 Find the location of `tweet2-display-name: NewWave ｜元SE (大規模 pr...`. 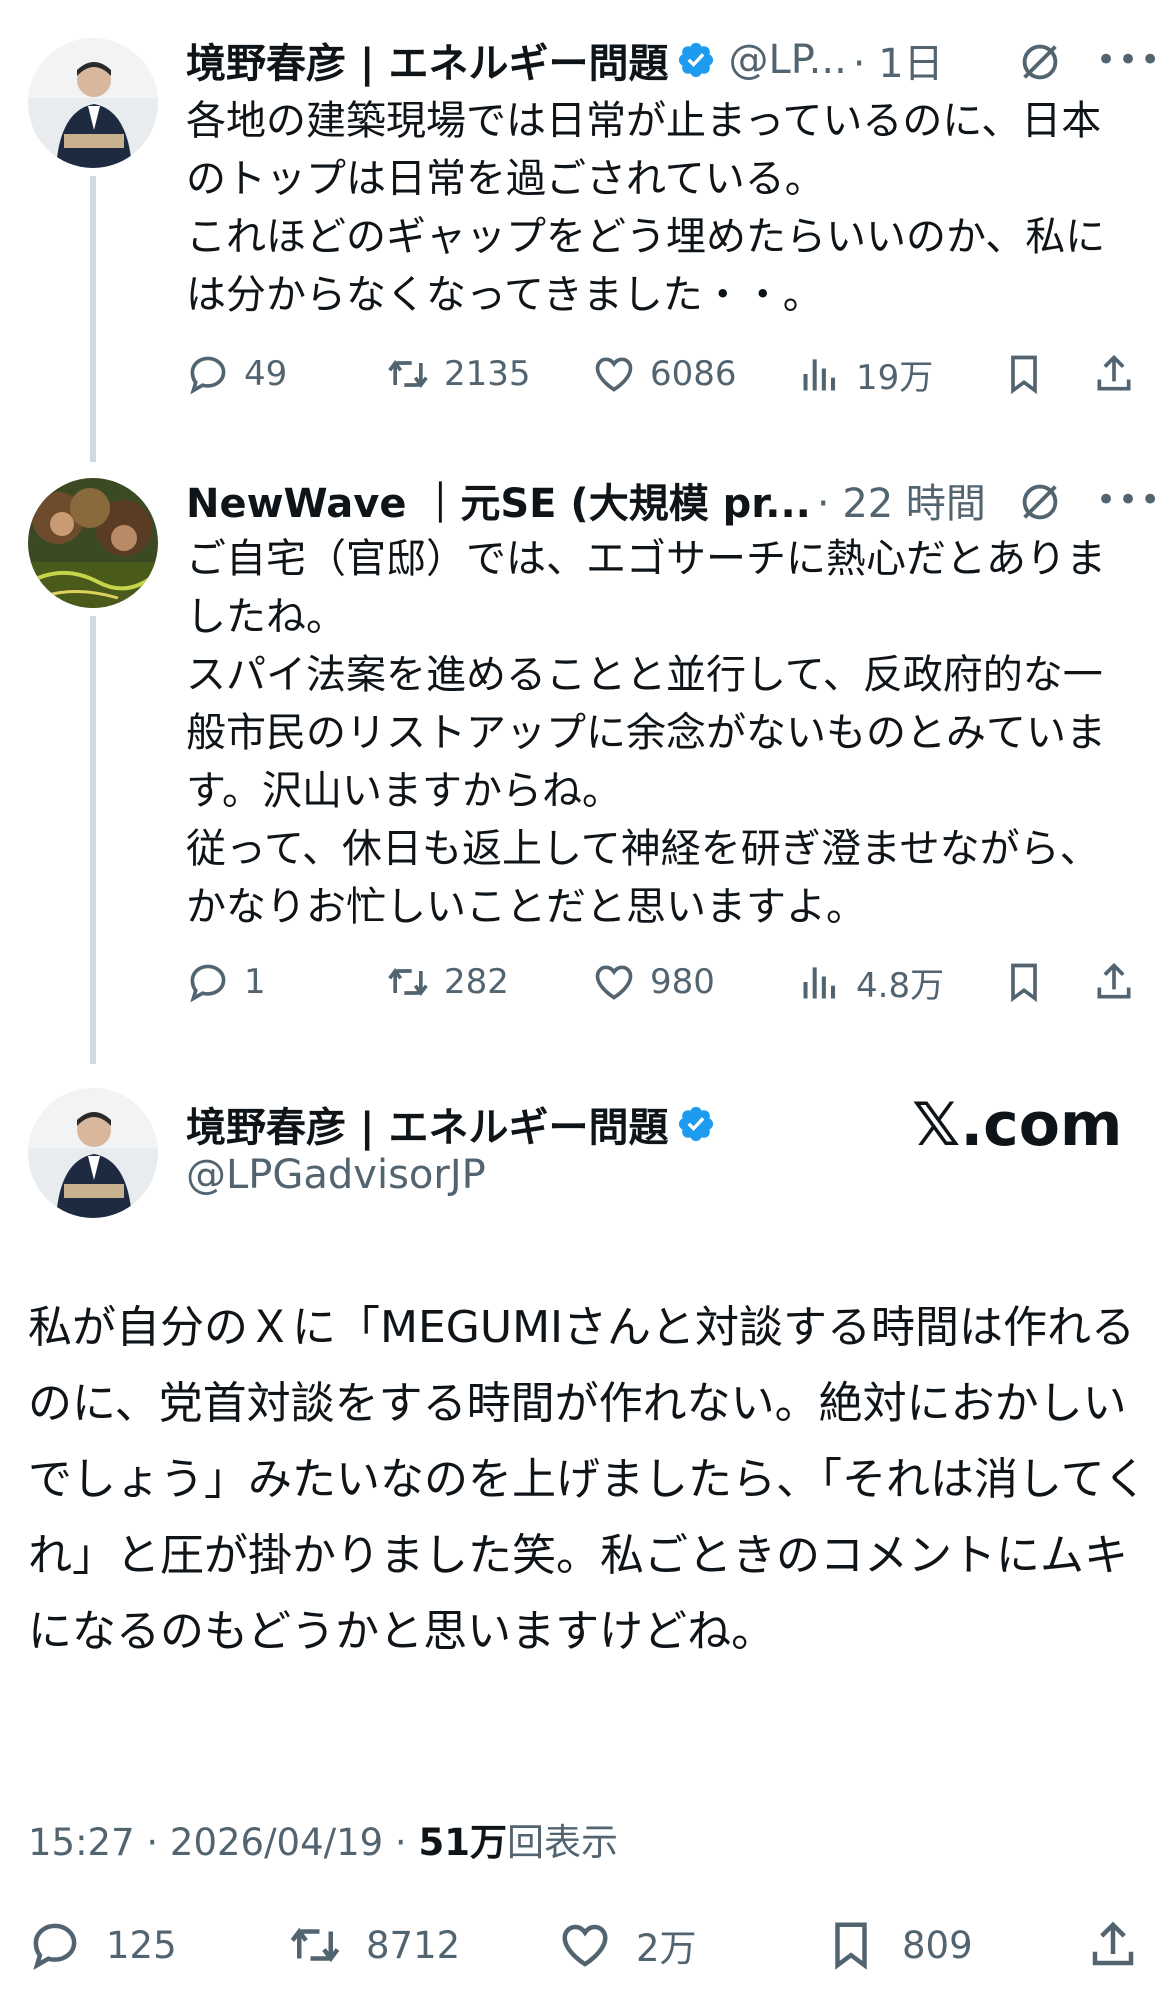

tweet2-display-name: NewWave ｜元SE (大規模 pr... is located at coordinates (498, 500).